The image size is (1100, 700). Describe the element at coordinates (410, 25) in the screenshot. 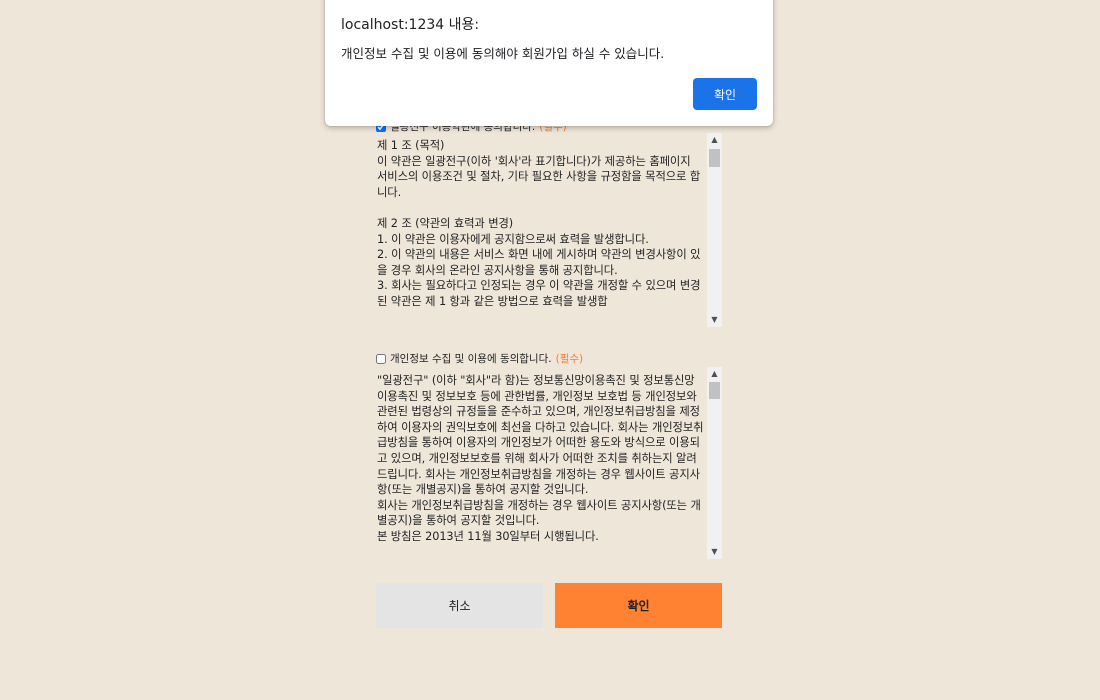

I see `dialog-title: localhost:1234 내용:` at that location.